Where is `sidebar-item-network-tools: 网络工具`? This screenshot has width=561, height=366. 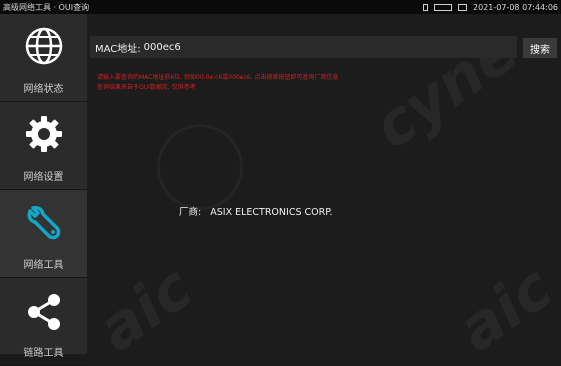
sidebar-item-network-tools: 网络工具 is located at coordinates (43, 234).